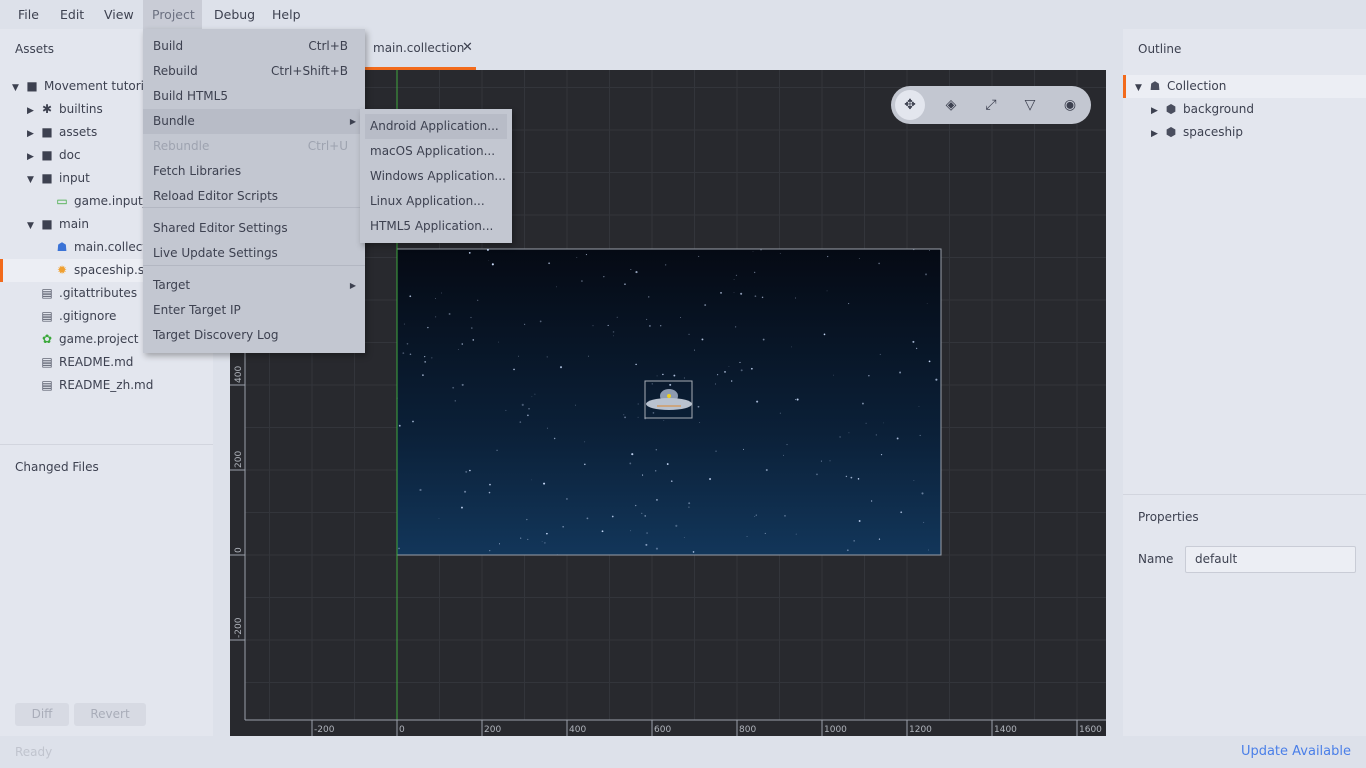  Describe the element at coordinates (328, 46) in the screenshot. I see `shortcut-label: Ctrl+B` at that location.